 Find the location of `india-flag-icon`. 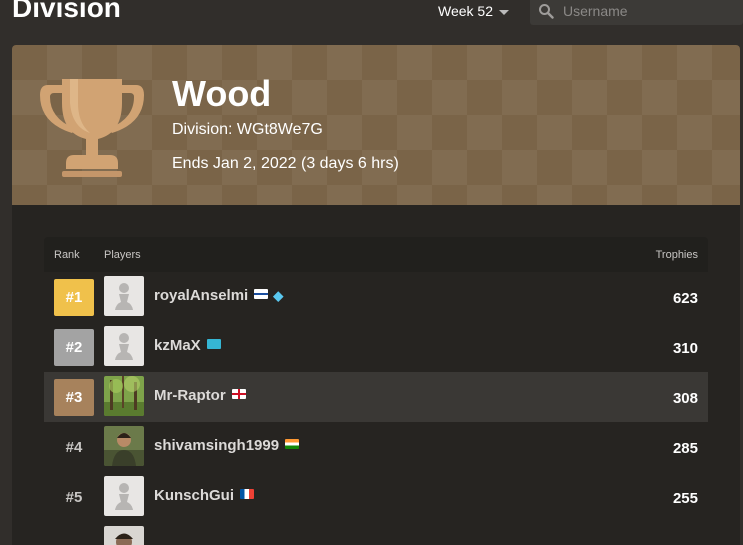

india-flag-icon is located at coordinates (292, 444).